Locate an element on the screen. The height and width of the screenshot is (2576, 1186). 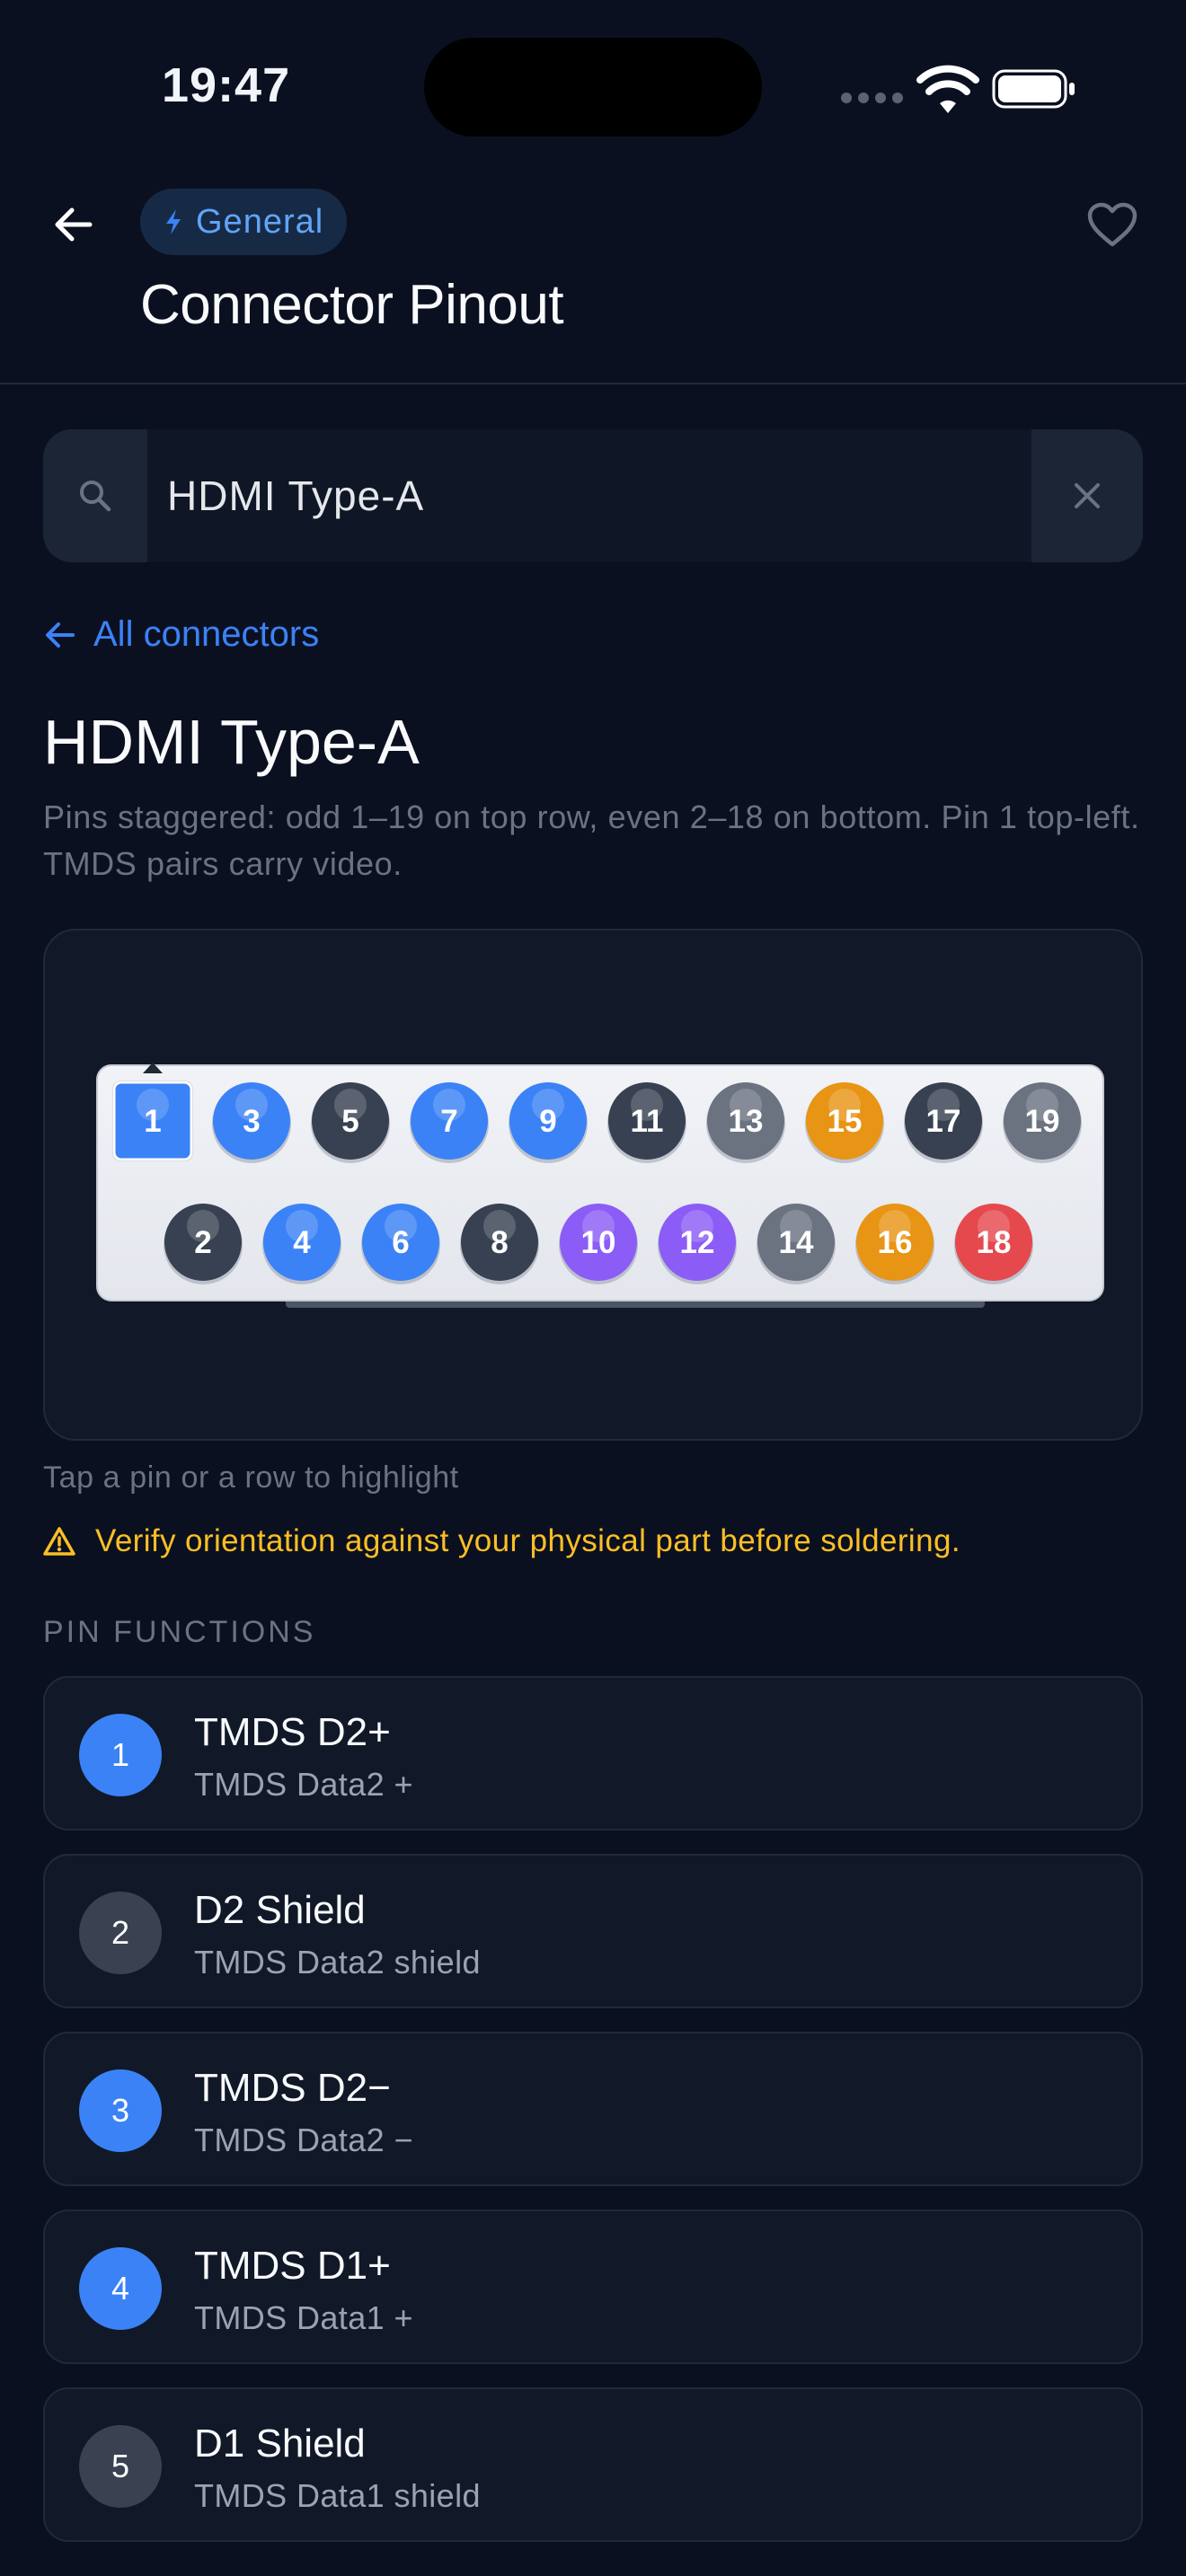
status-time: 19:47 is located at coordinates (226, 85).